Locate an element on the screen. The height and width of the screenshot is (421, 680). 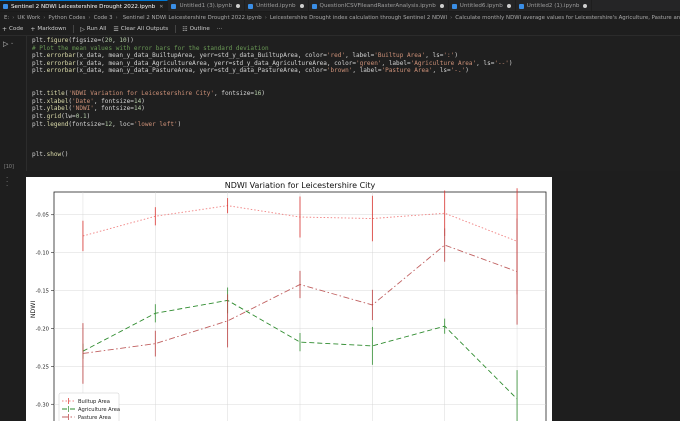
code-token: xlabel is located at coordinates (57, 101).